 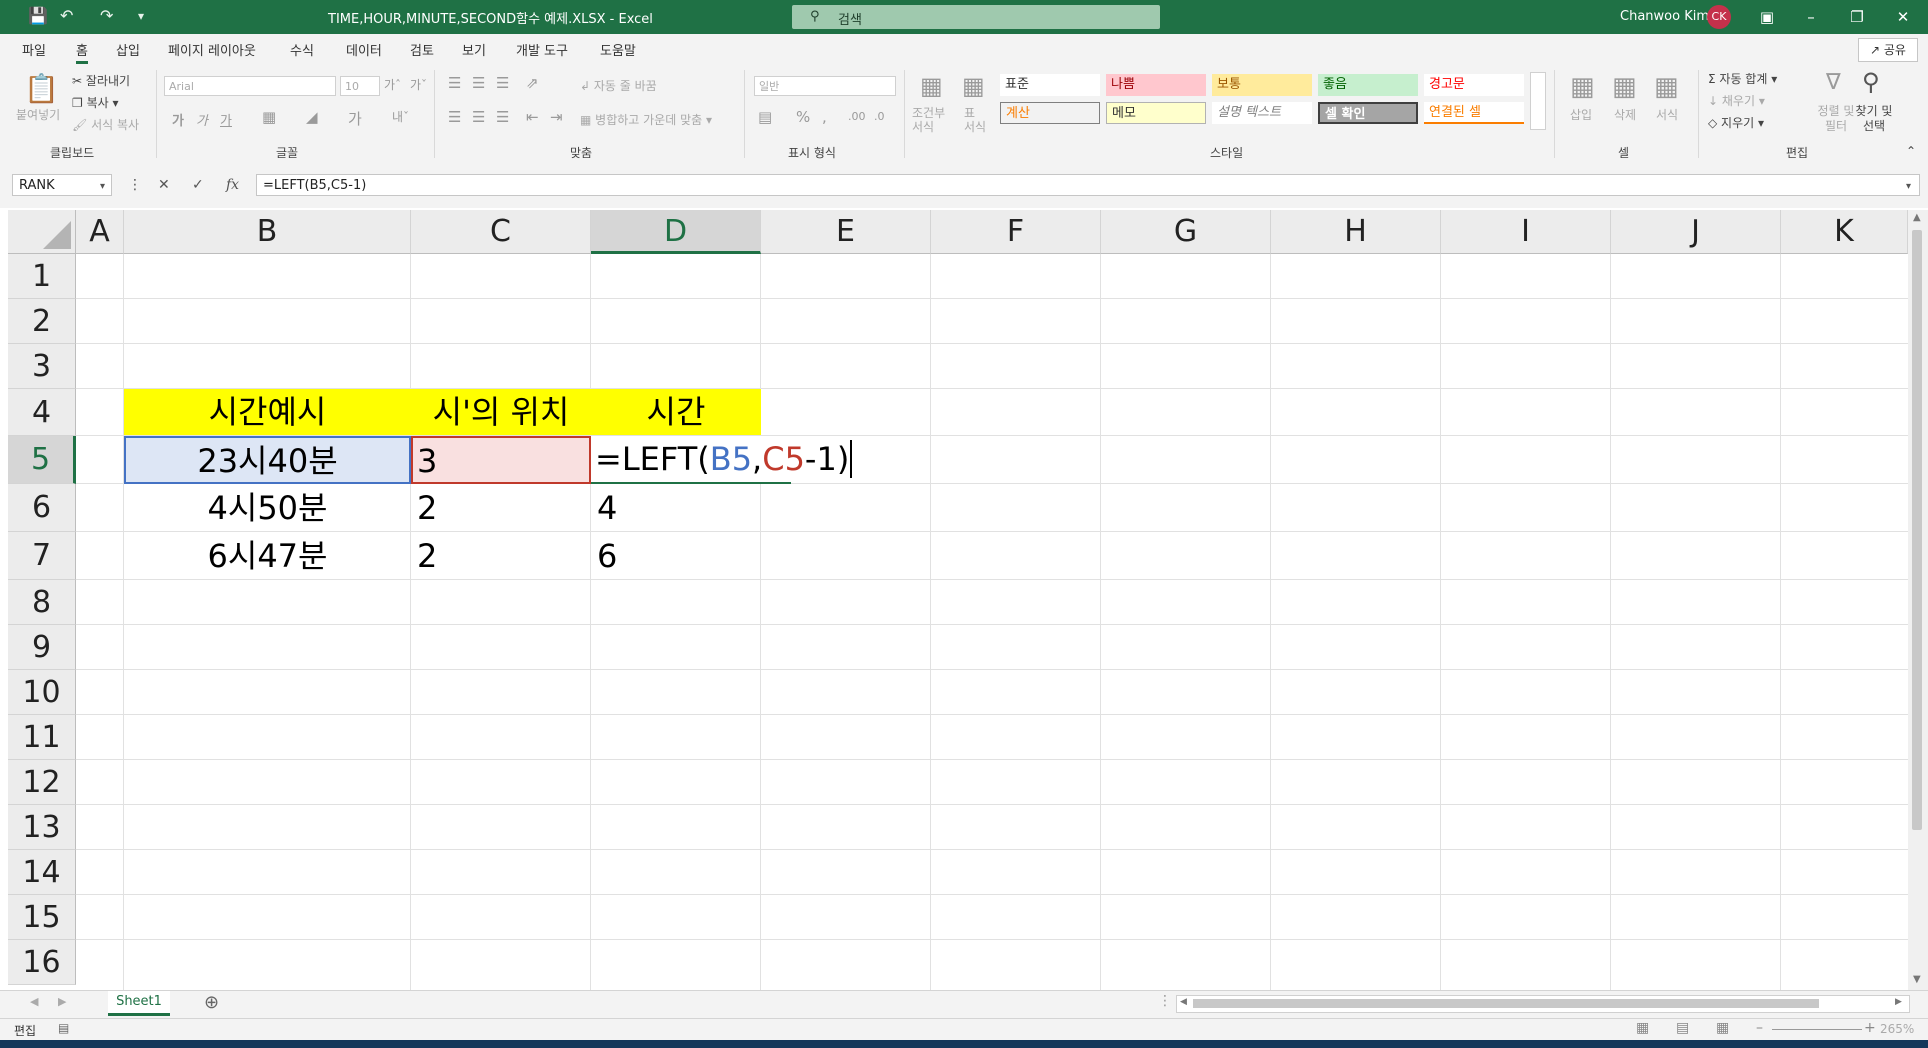 I want to click on row-header-16: 16, so click(x=42, y=962).